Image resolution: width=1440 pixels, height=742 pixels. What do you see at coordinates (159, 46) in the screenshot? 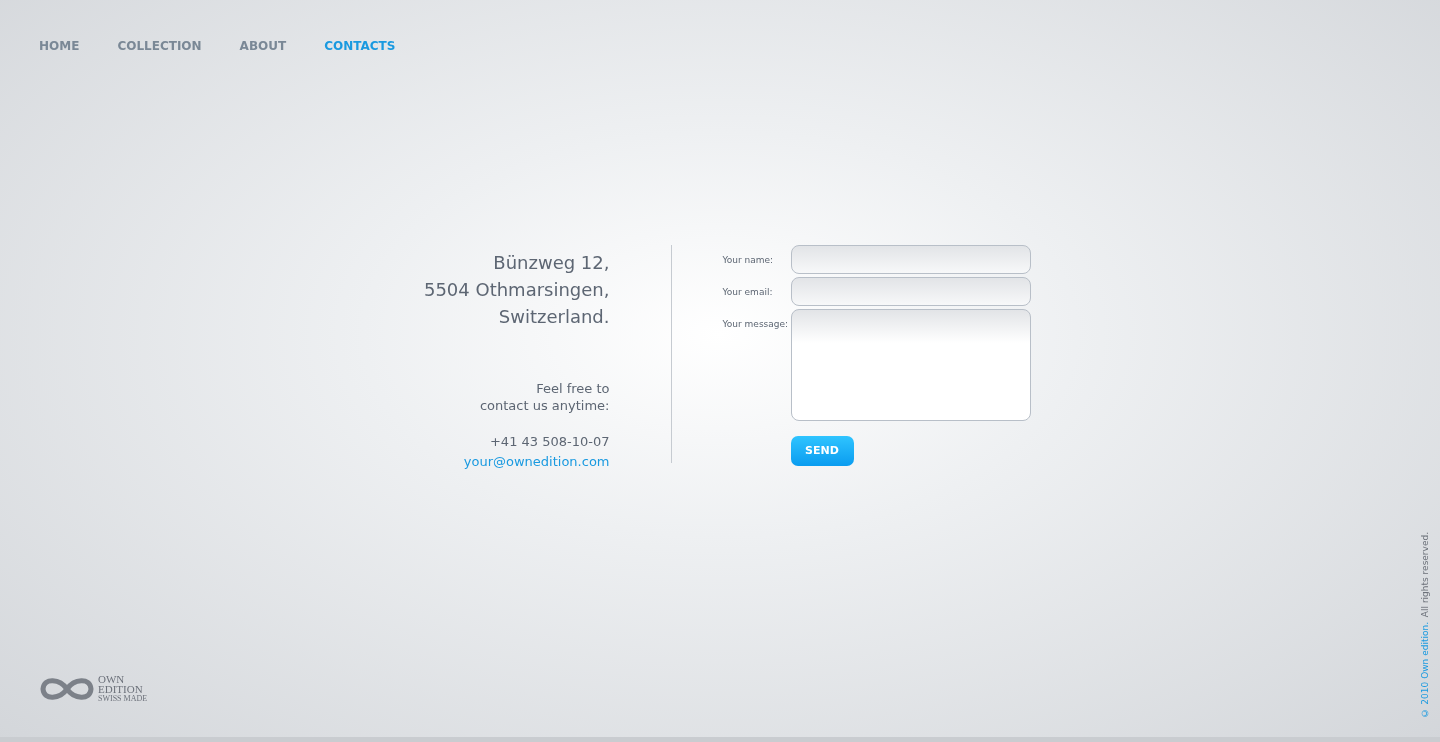
I see `nav-link: COLLECTION` at bounding box center [159, 46].